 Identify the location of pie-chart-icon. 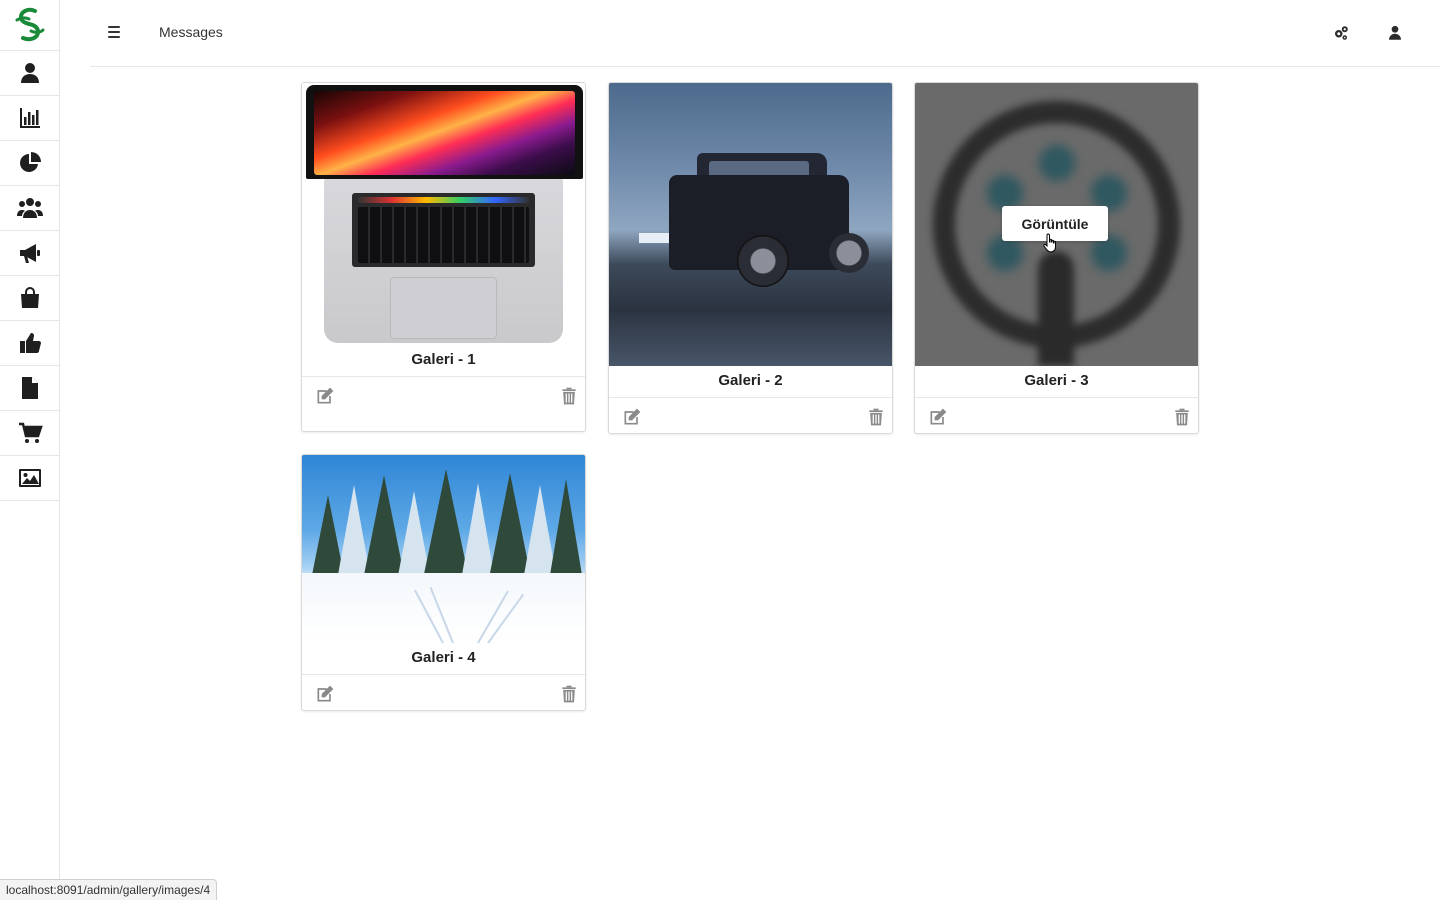
(30, 162).